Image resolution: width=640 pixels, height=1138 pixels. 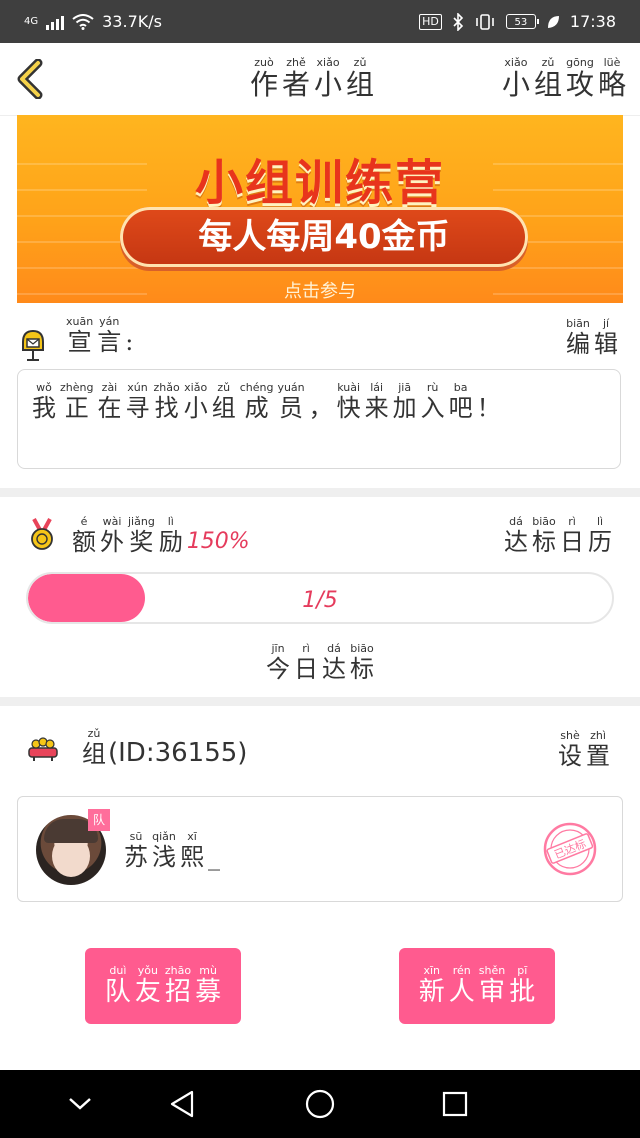 What do you see at coordinates (612, 79) in the screenshot?
I see `annotated-char: lüè 略` at bounding box center [612, 79].